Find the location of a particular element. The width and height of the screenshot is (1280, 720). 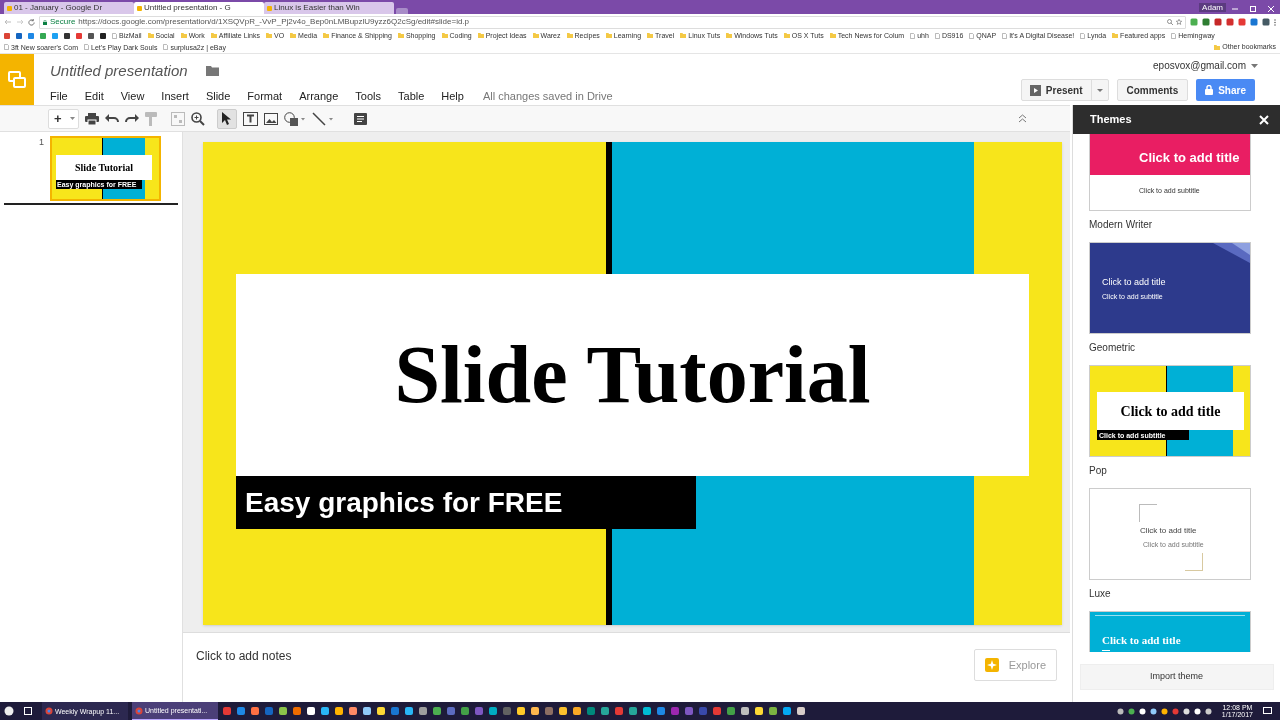

menu-item: Table is located at coordinates (411, 95).